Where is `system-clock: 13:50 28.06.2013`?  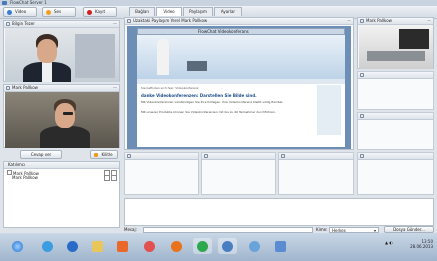
system-clock: 13:50 28.06.2013 is located at coordinates (421, 244).